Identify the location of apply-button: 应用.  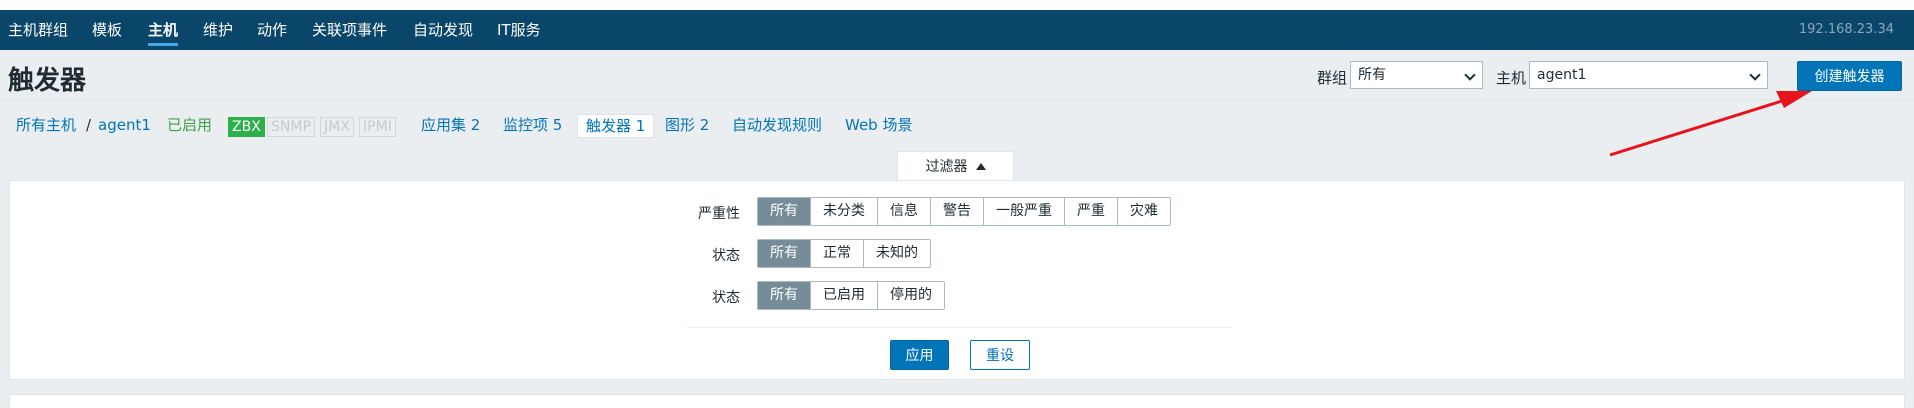
(919, 355).